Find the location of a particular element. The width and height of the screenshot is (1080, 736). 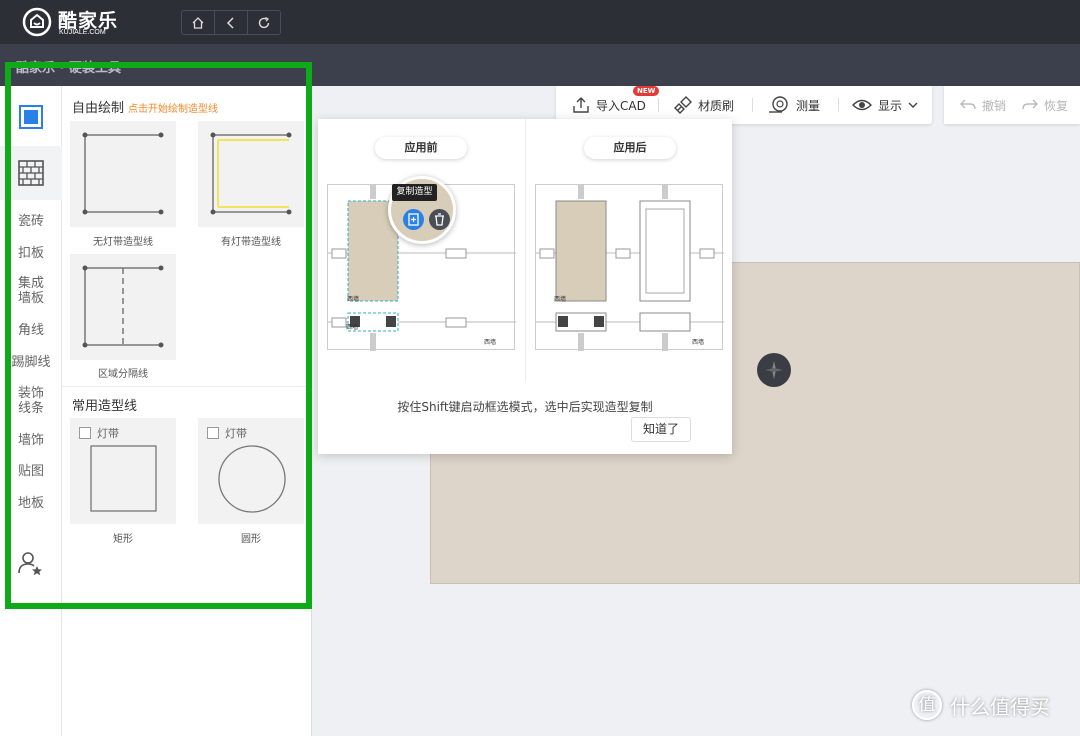

after-plan-image: 西墙 西墙 is located at coordinates (629, 267).